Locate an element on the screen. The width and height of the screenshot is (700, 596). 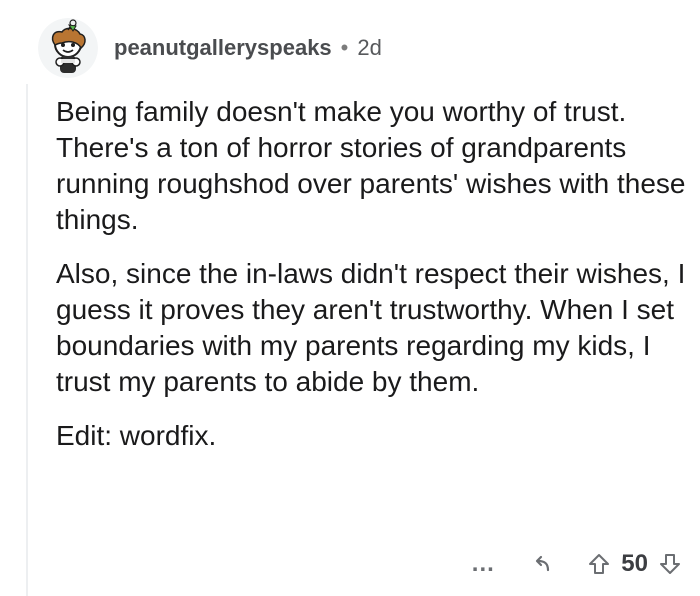
username-link: peanutgalleryspeaks is located at coordinates (223, 48).